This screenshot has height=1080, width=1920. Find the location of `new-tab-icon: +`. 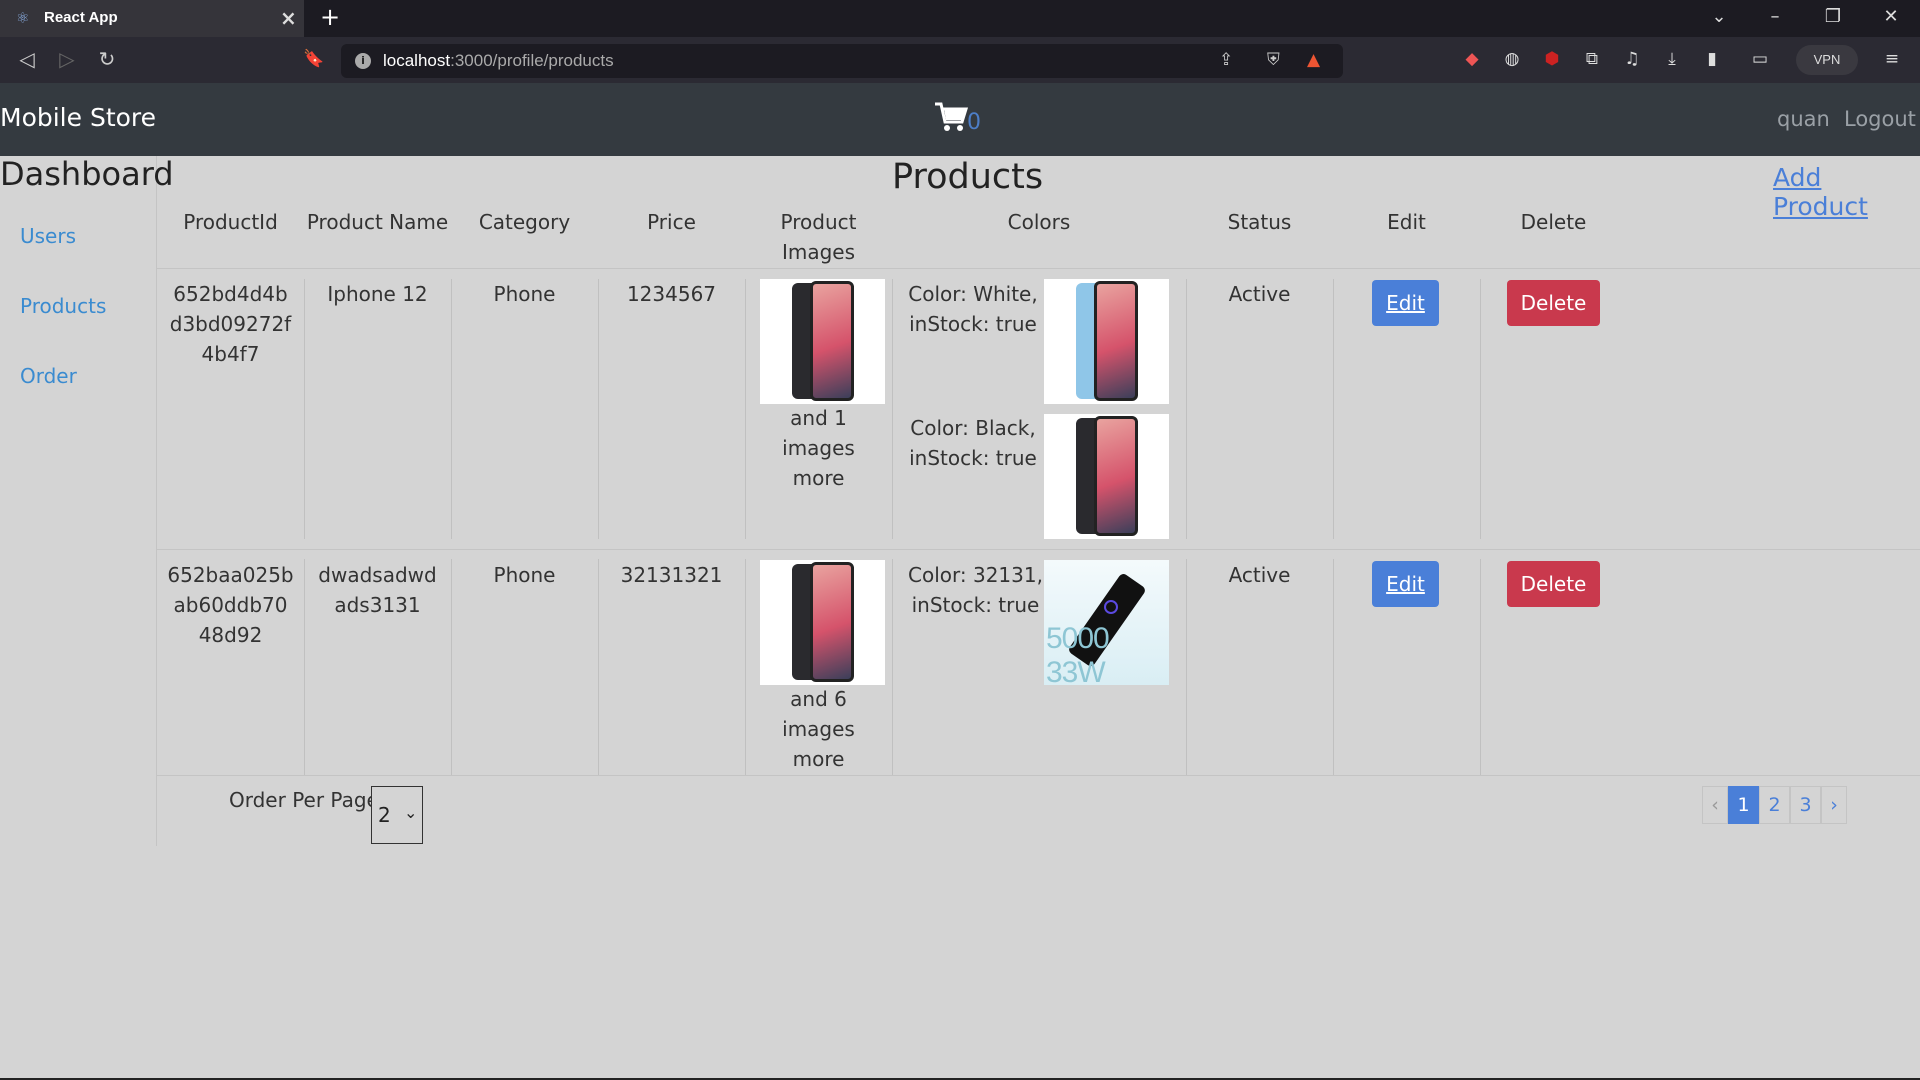

new-tab-icon: + is located at coordinates (330, 17).